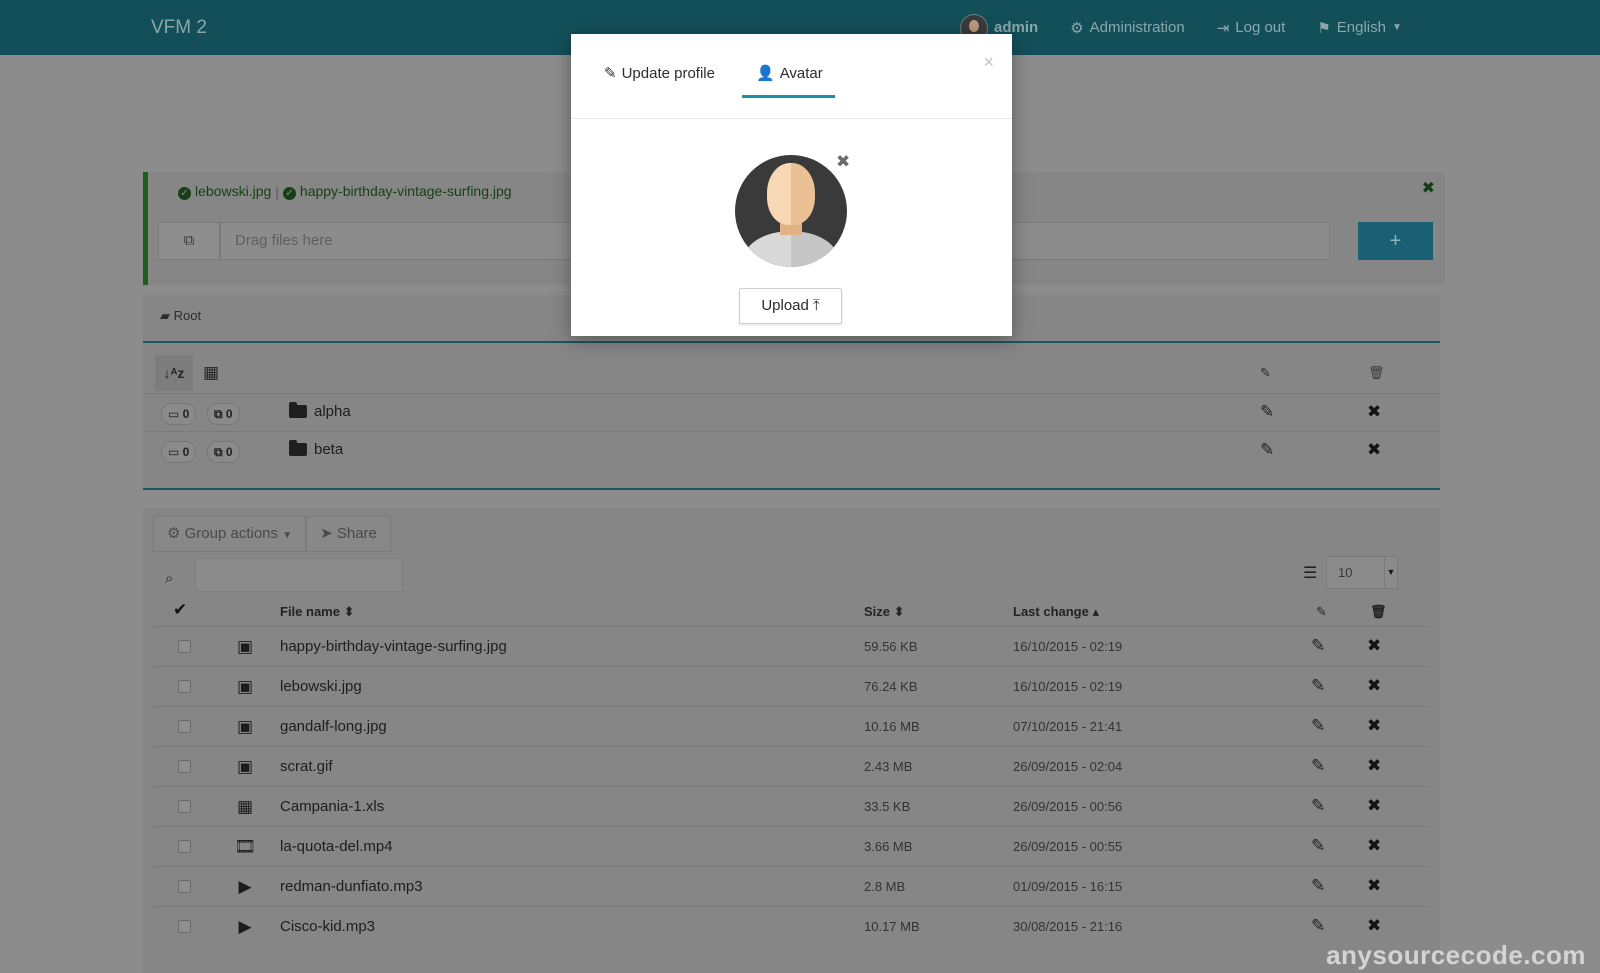  Describe the element at coordinates (317, 612) in the screenshot. I see `header-file-name: File name ⬍` at that location.